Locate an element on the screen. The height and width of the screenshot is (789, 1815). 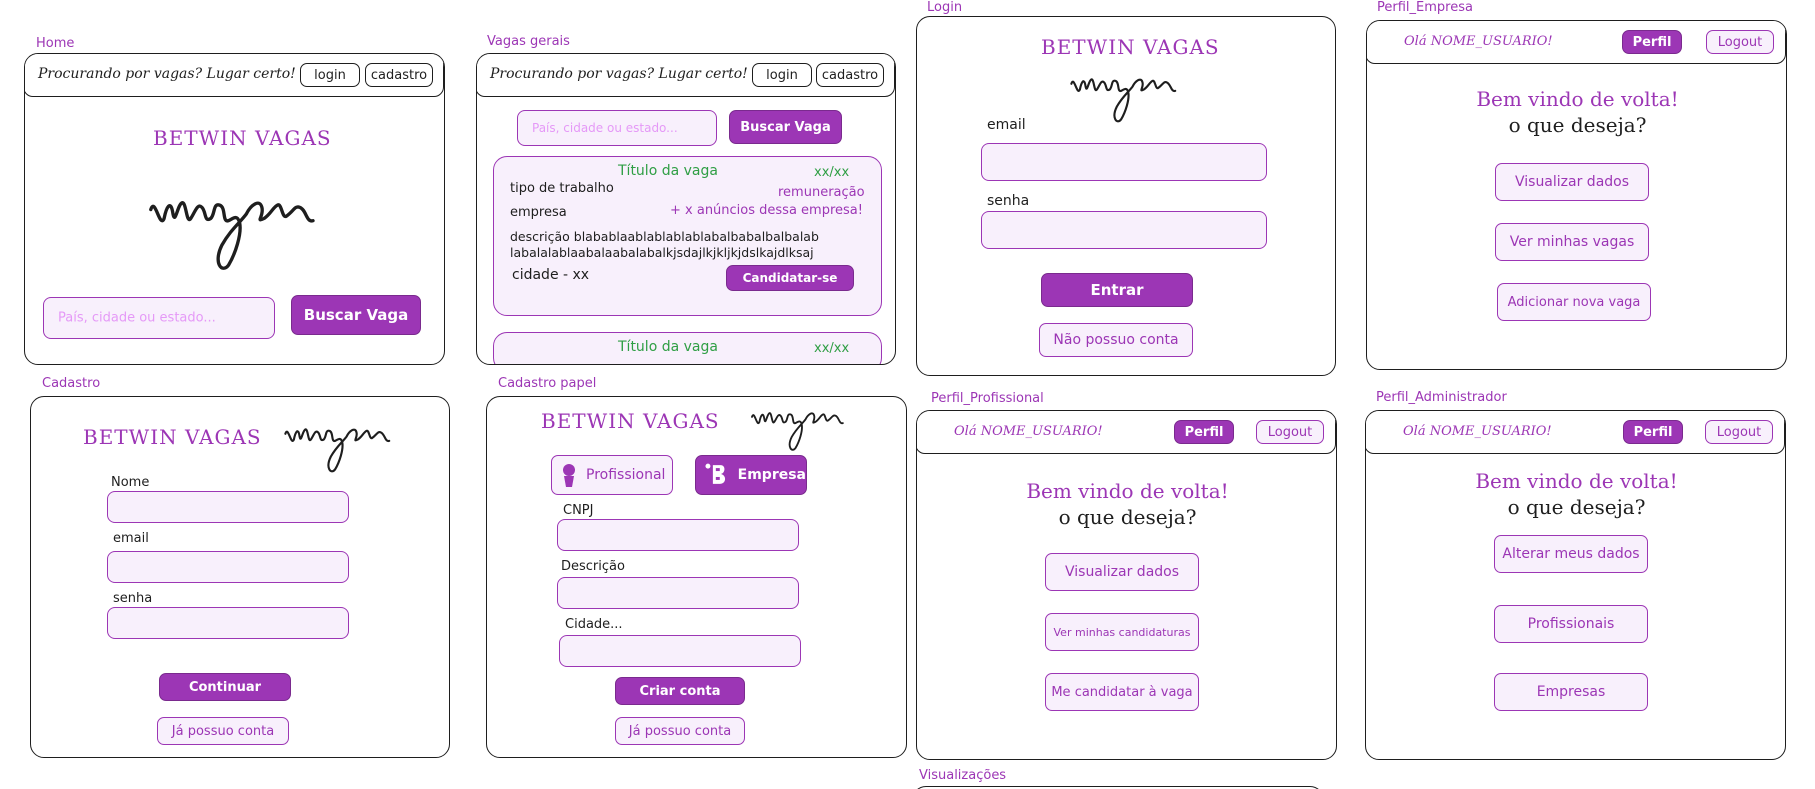
no-account-button: Não possuo conta is located at coordinates (1116, 340).